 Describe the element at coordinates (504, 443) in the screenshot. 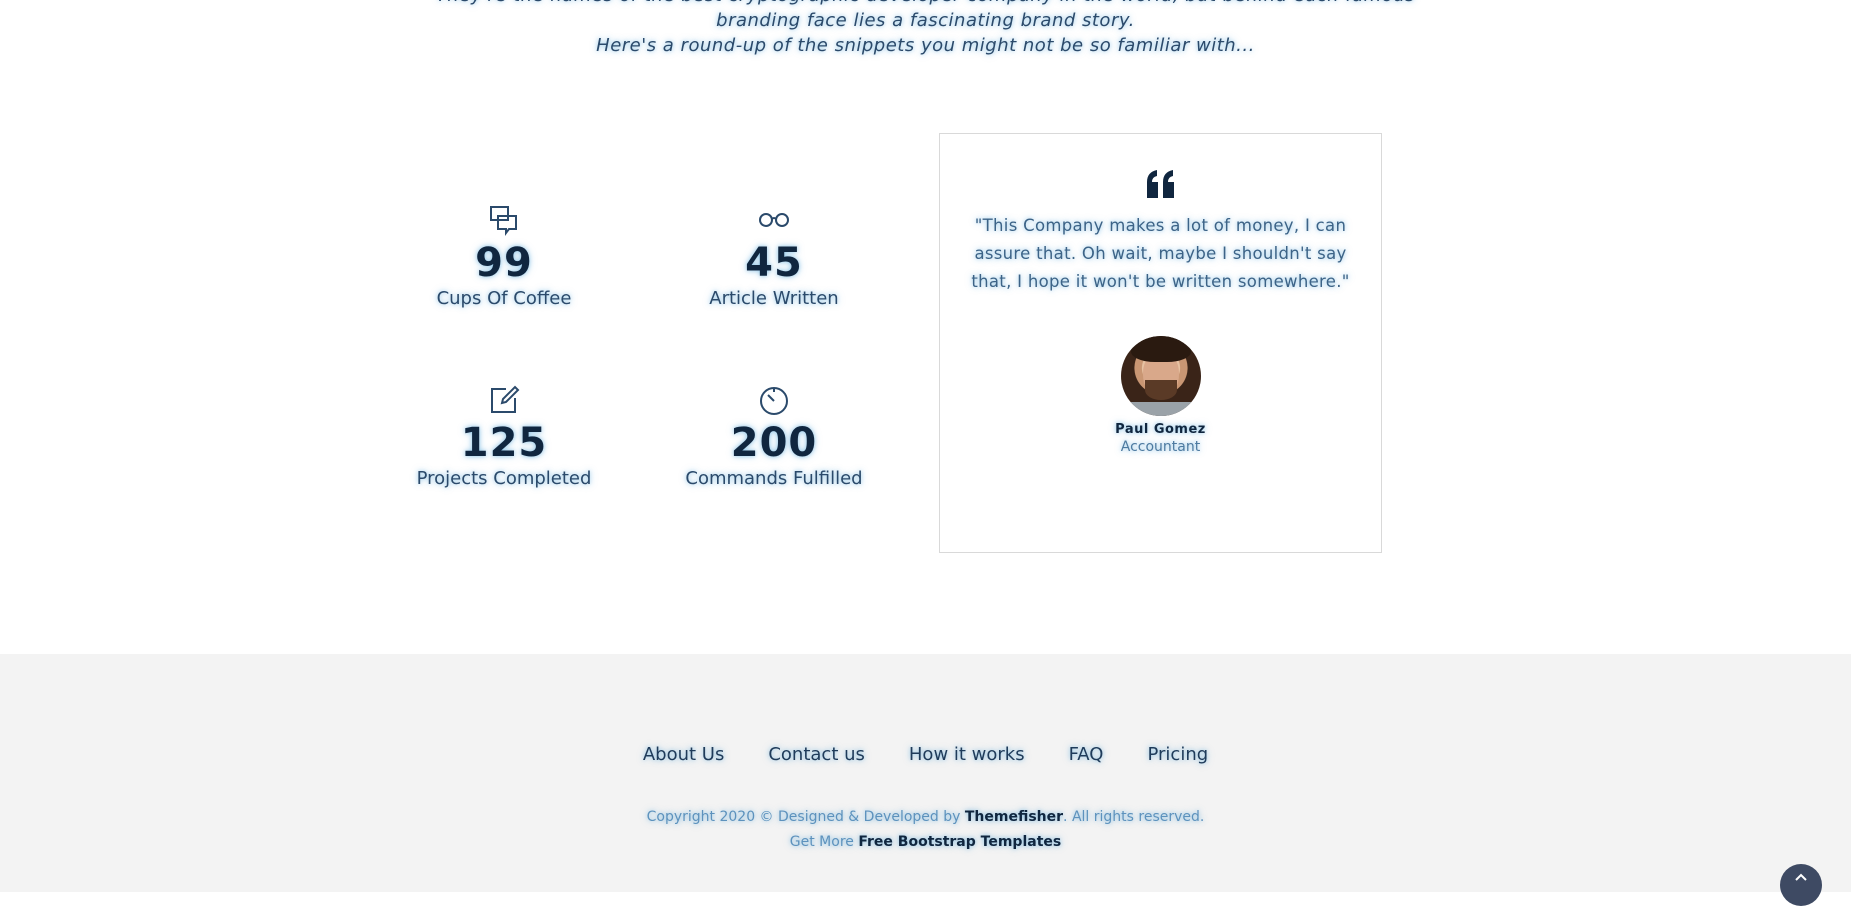

I see `stat-value: 125` at that location.